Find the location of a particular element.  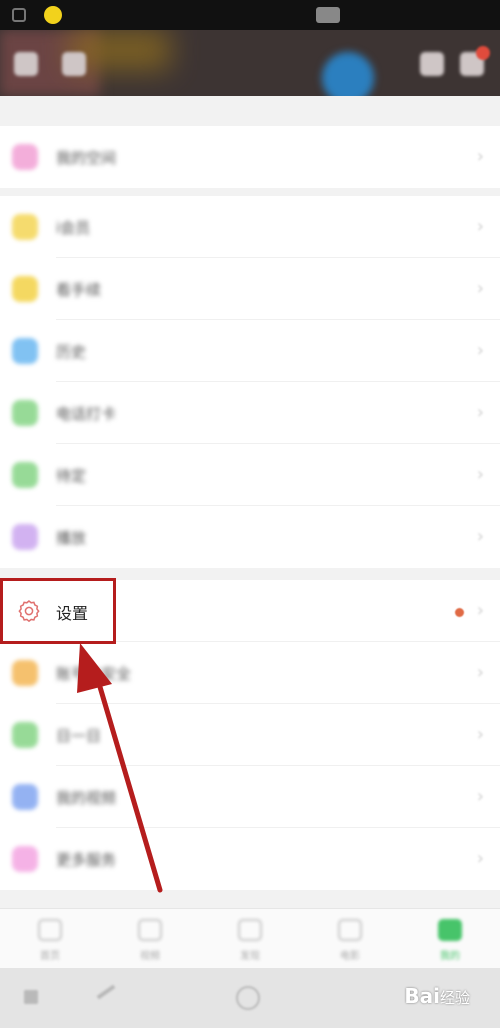

user-icon is located at coordinates (450, 930).